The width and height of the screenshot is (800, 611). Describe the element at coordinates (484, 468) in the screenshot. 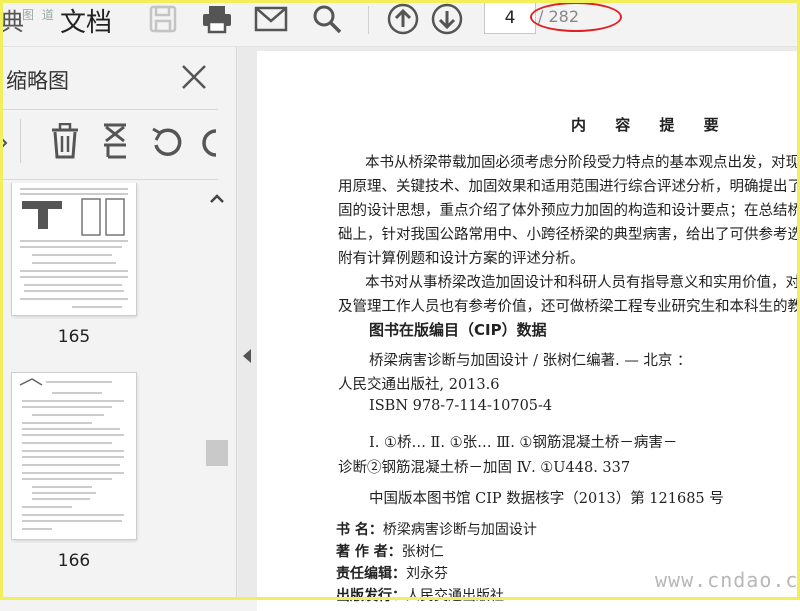

I see `cip-line: 诊断②钢筋混凝土桥－加固 Ⅳ. ①U448. 337` at that location.